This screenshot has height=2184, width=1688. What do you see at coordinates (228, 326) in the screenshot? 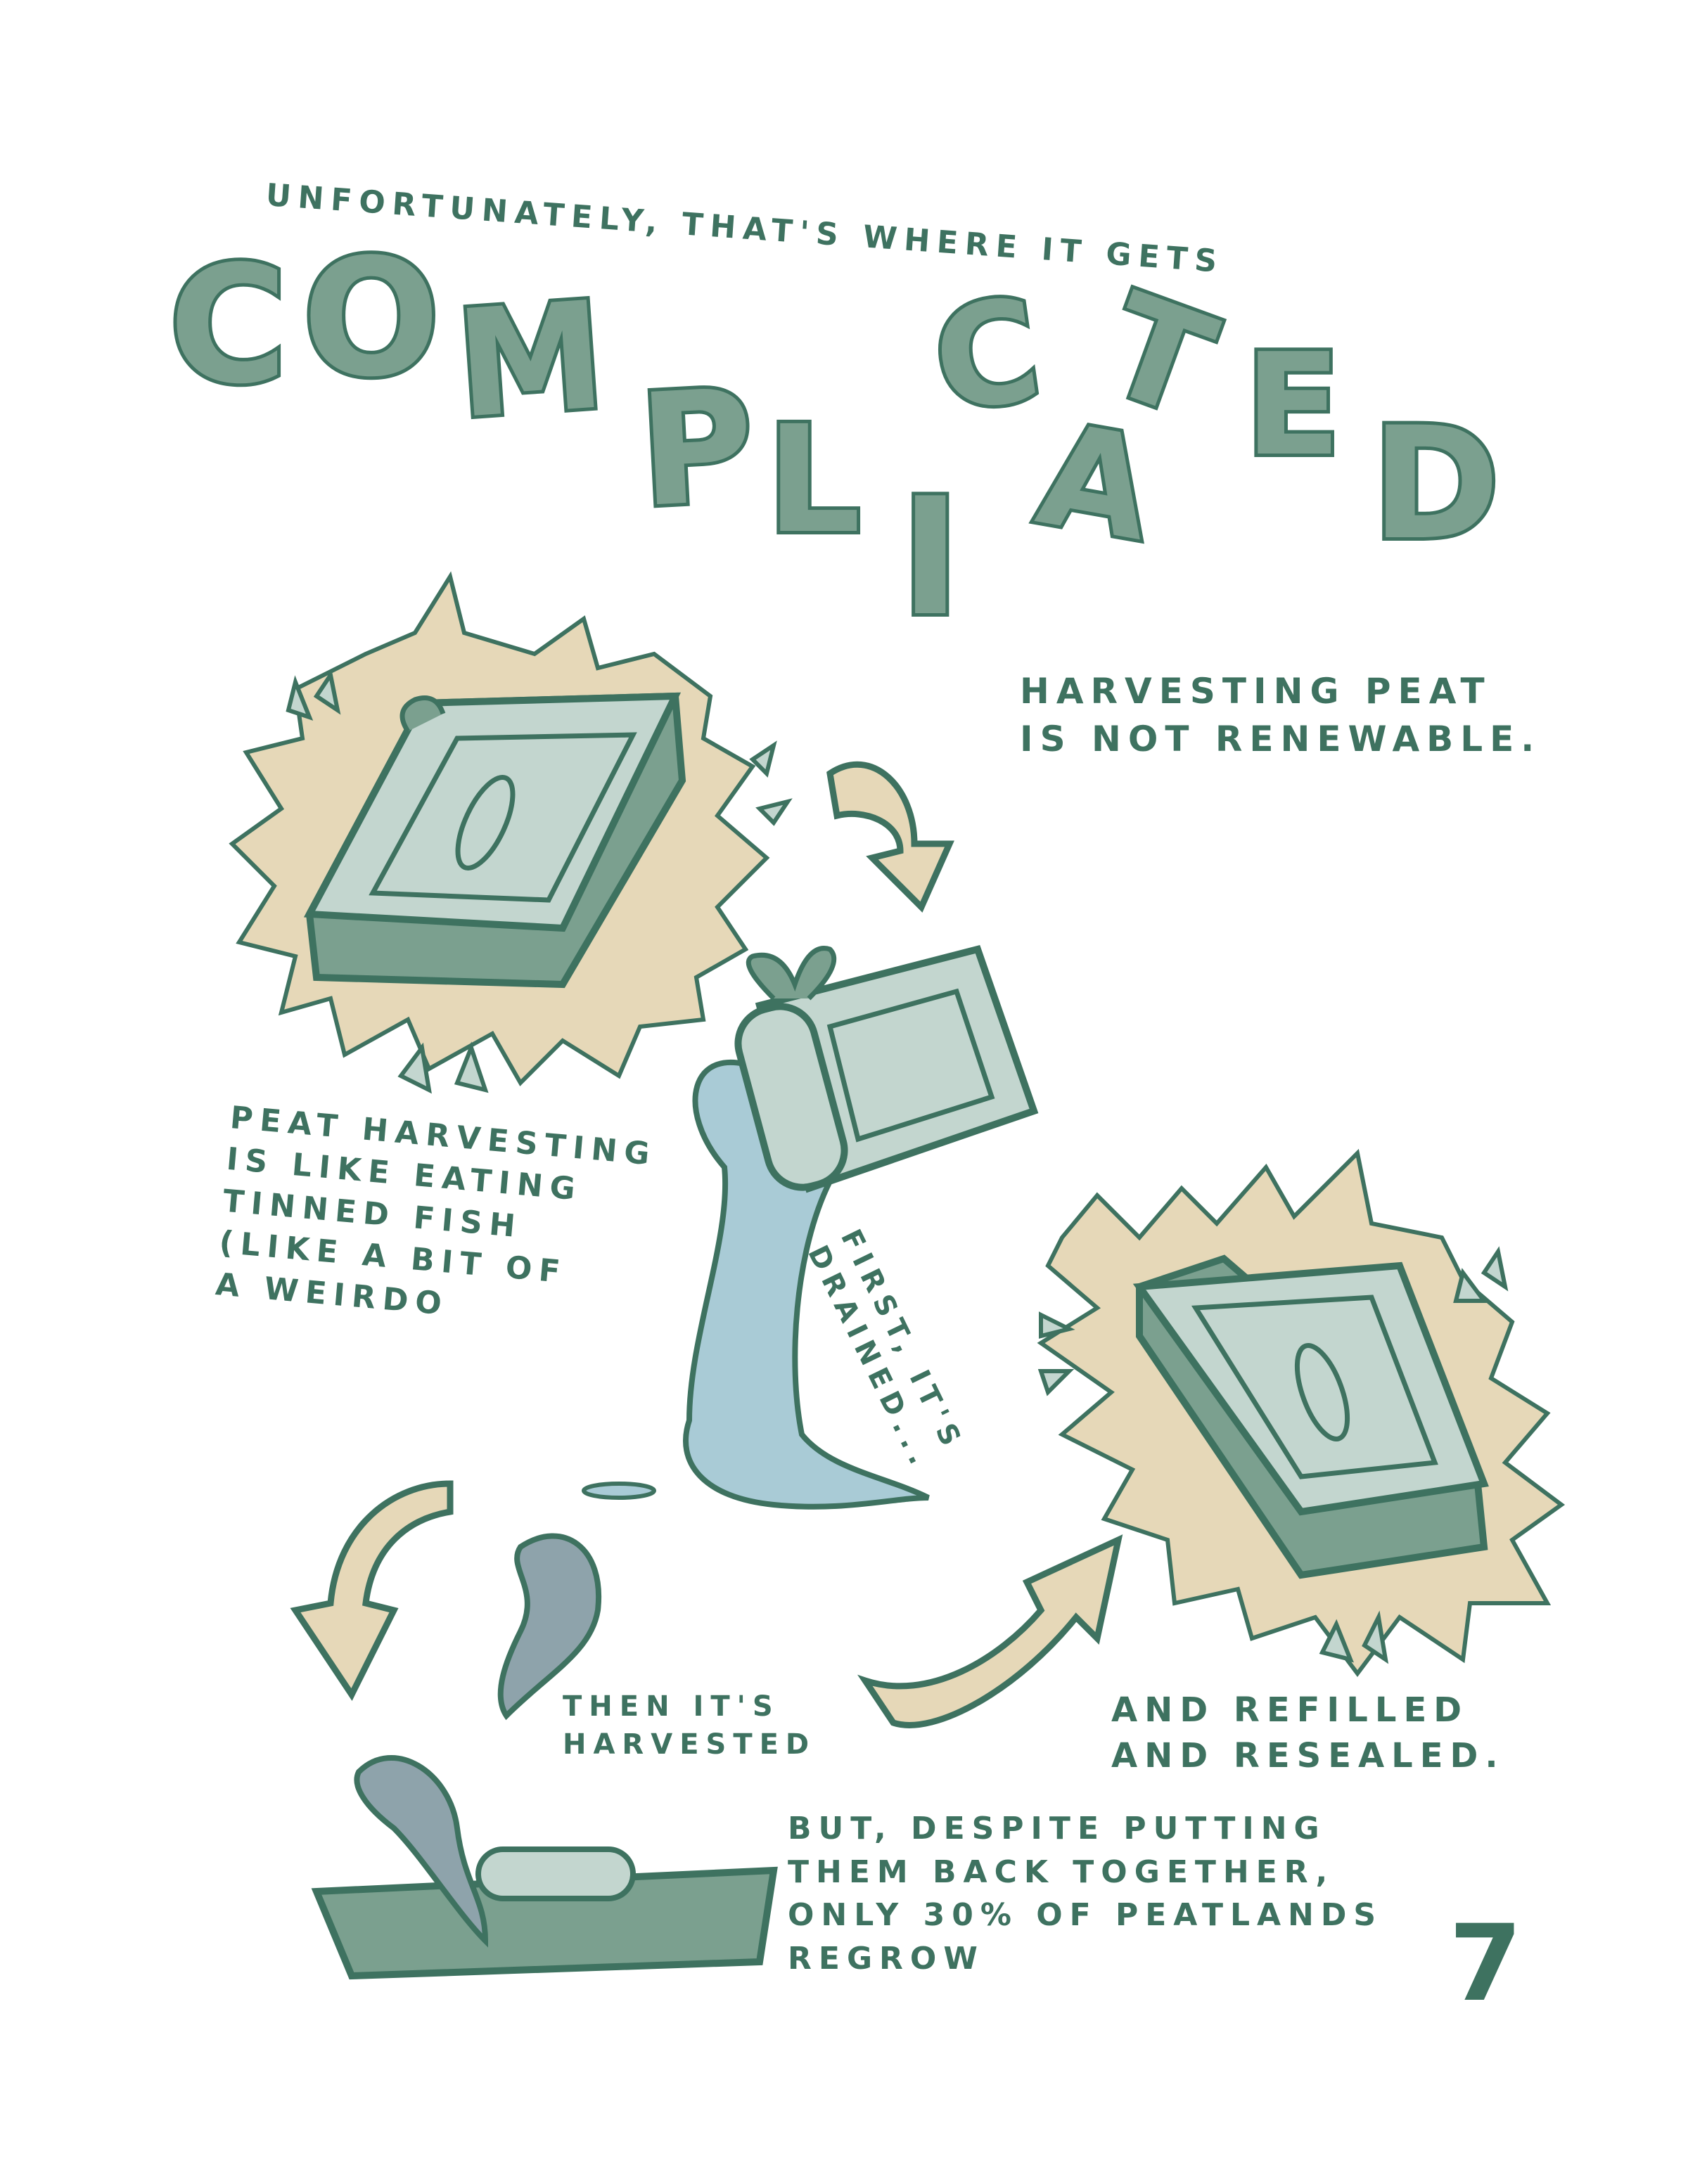
I see `title-letter-c1: C` at bounding box center [228, 326].